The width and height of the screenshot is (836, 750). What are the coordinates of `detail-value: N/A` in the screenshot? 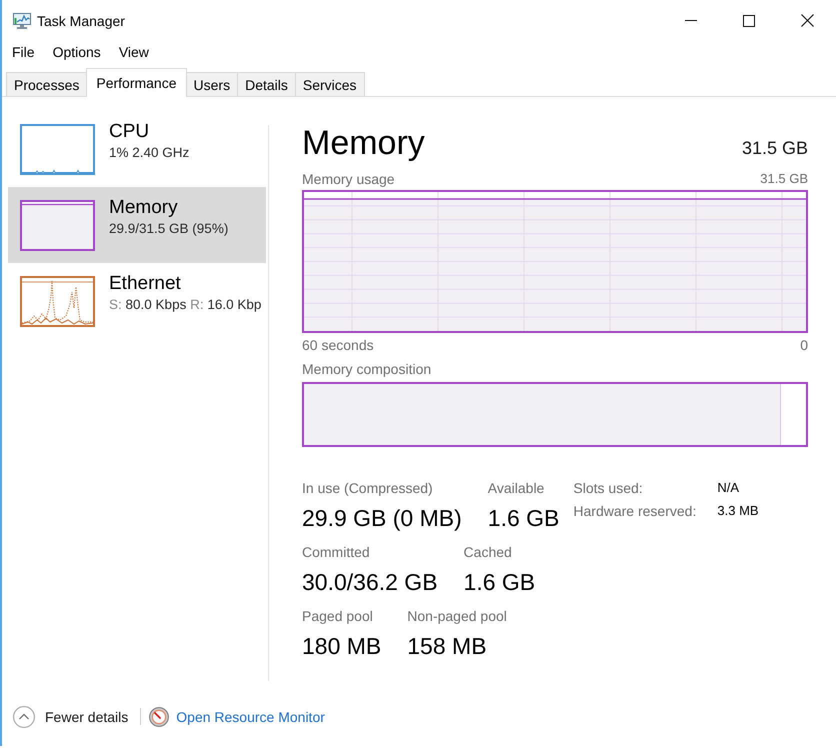 It's located at (728, 488).